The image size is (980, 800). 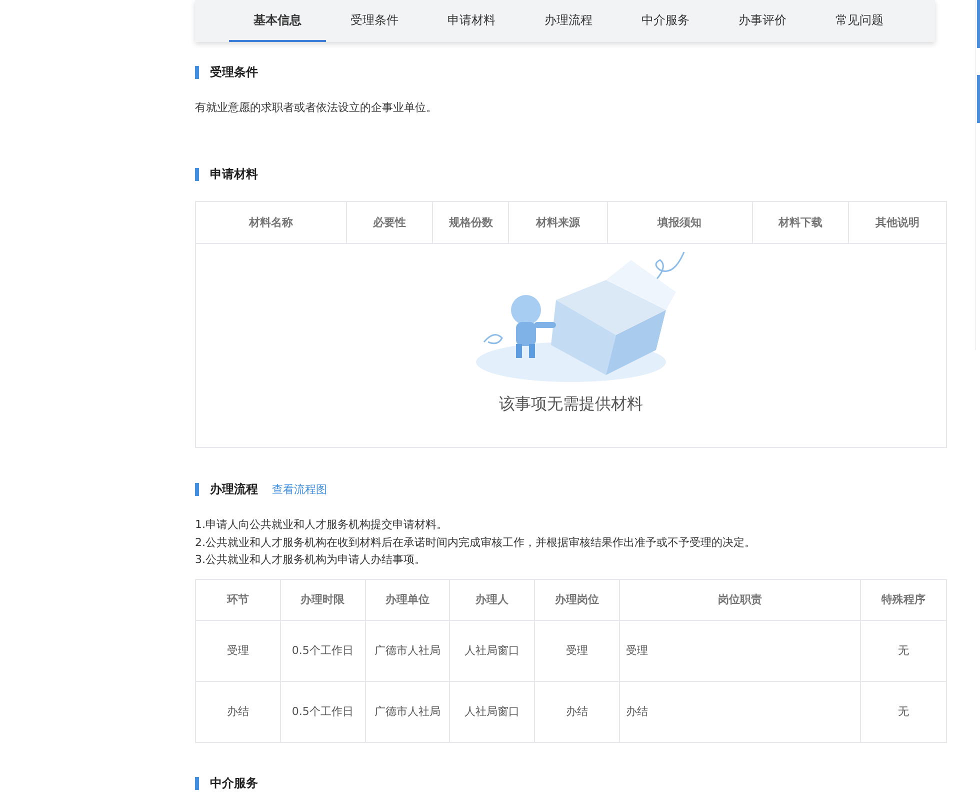 I want to click on section-title: 中介服务, so click(x=234, y=783).